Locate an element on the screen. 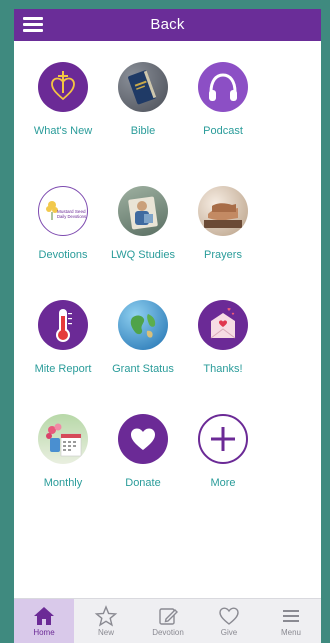 The image size is (330, 643). tile-label: Bible is located at coordinates (143, 131).